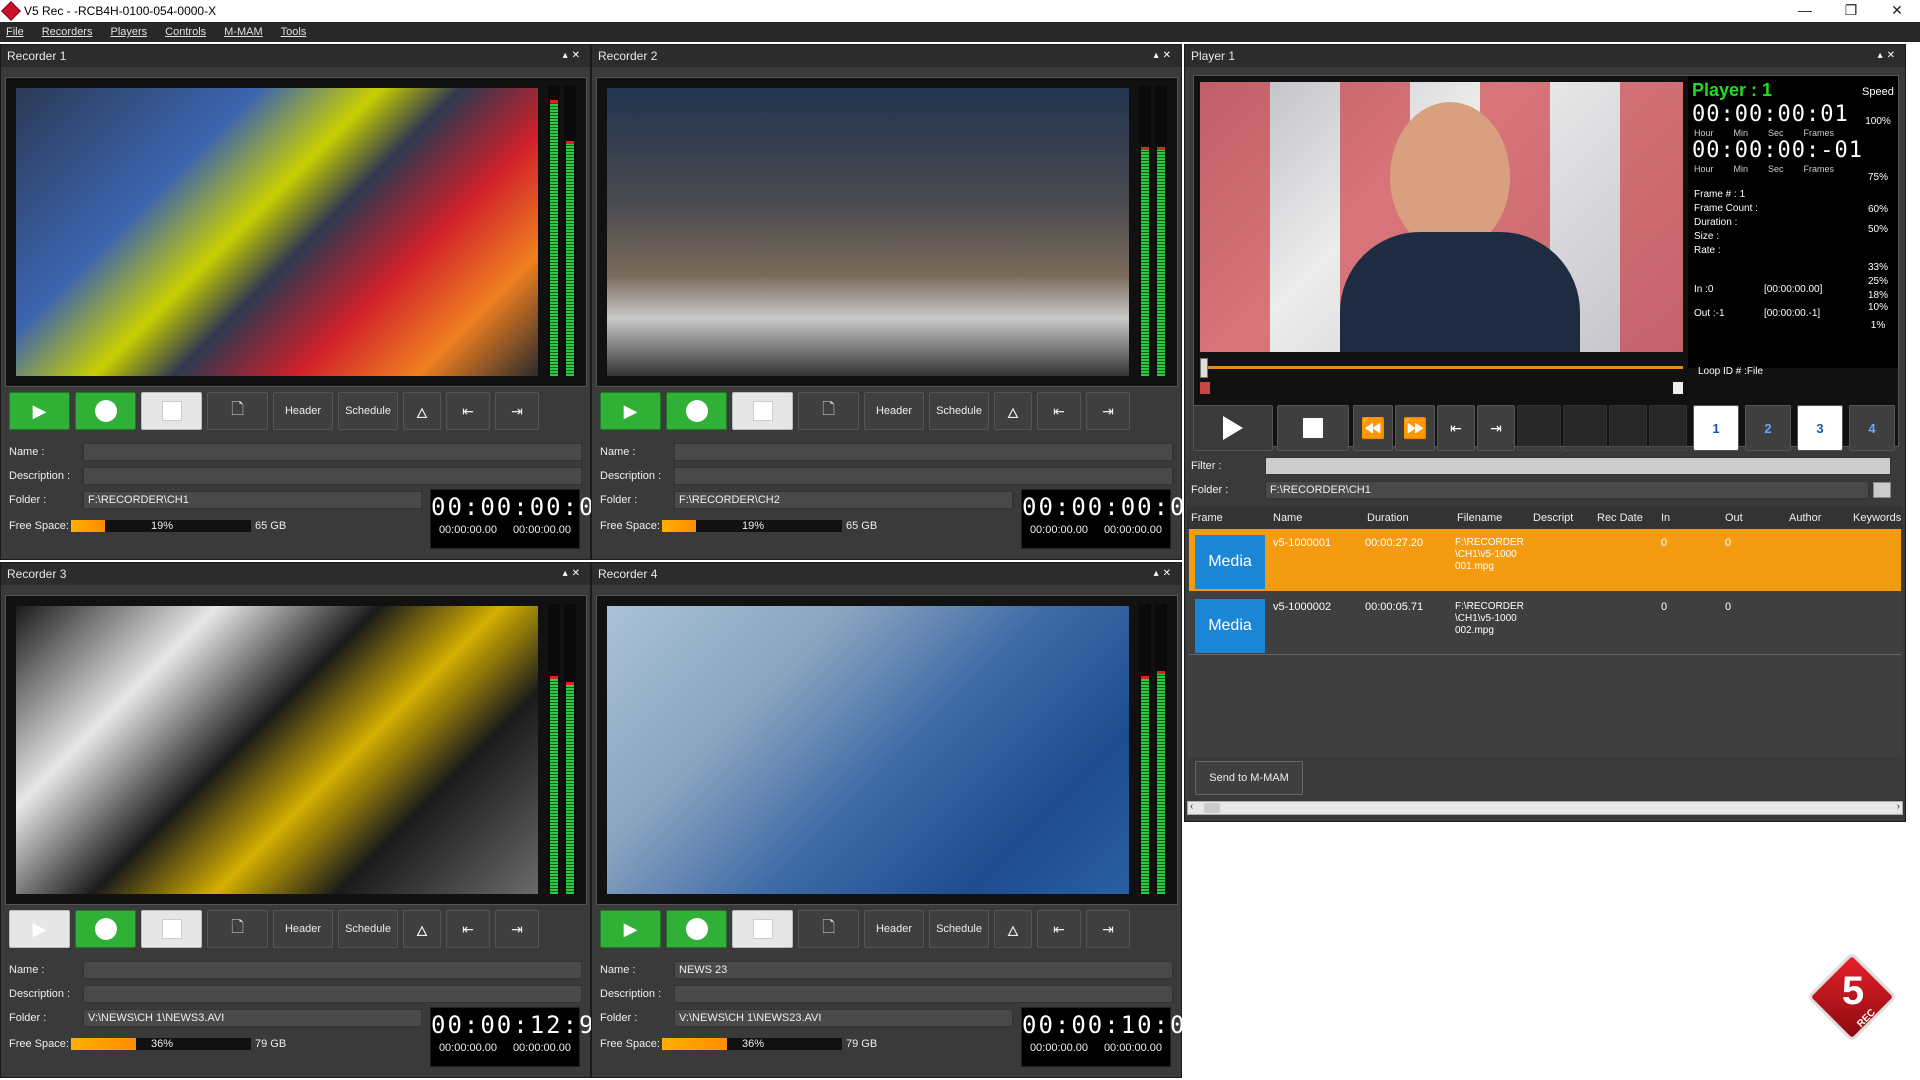 Image resolution: width=1920 pixels, height=1080 pixels. I want to click on folder-field: F:\RECORDER\CH1, so click(252, 500).